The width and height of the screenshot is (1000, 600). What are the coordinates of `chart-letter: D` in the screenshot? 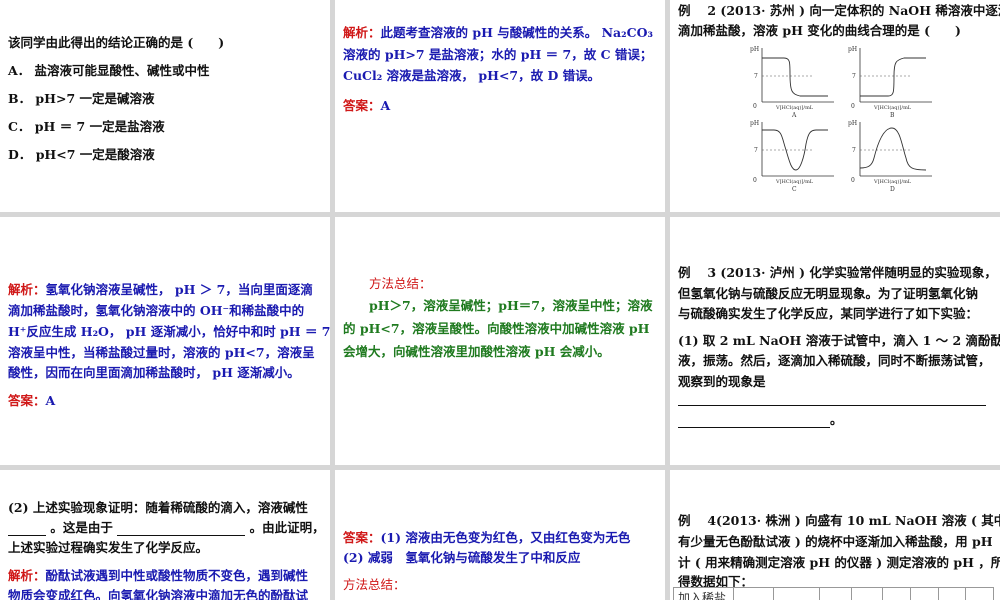 It's located at (892, 189).